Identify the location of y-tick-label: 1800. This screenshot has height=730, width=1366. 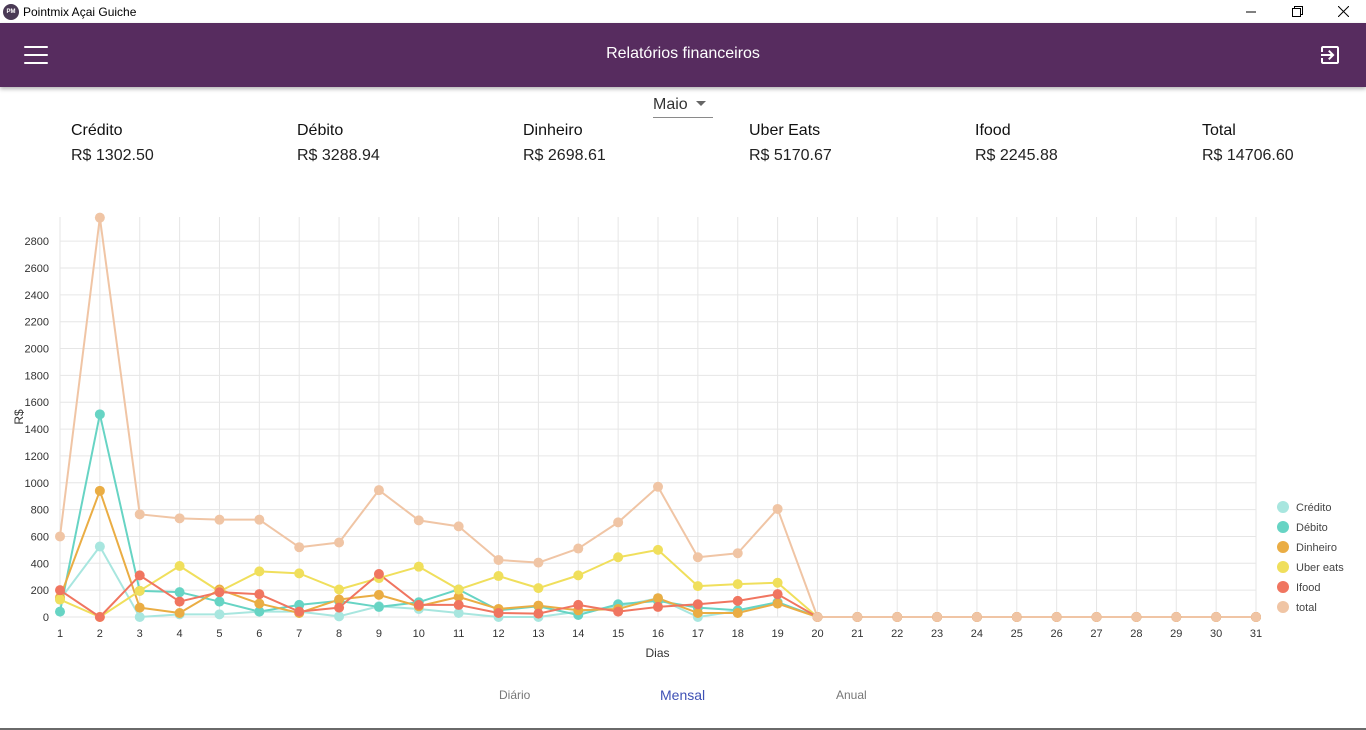
(37, 376).